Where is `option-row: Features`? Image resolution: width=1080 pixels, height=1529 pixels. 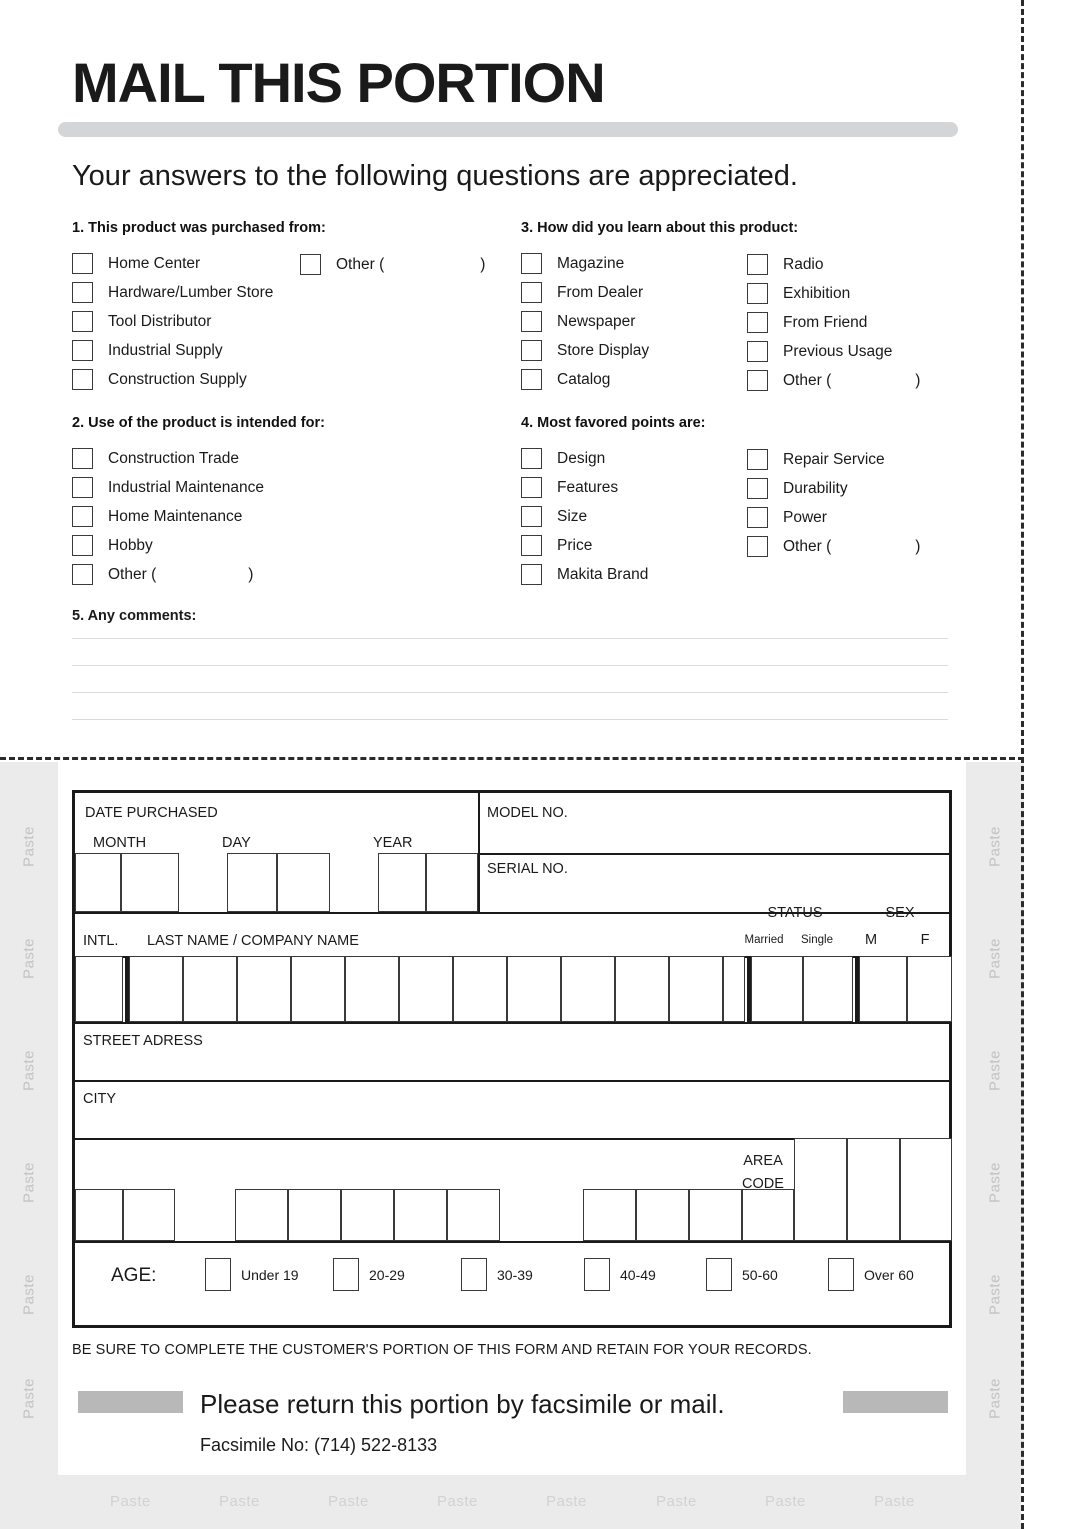
option-row: Features is located at coordinates (613, 487).